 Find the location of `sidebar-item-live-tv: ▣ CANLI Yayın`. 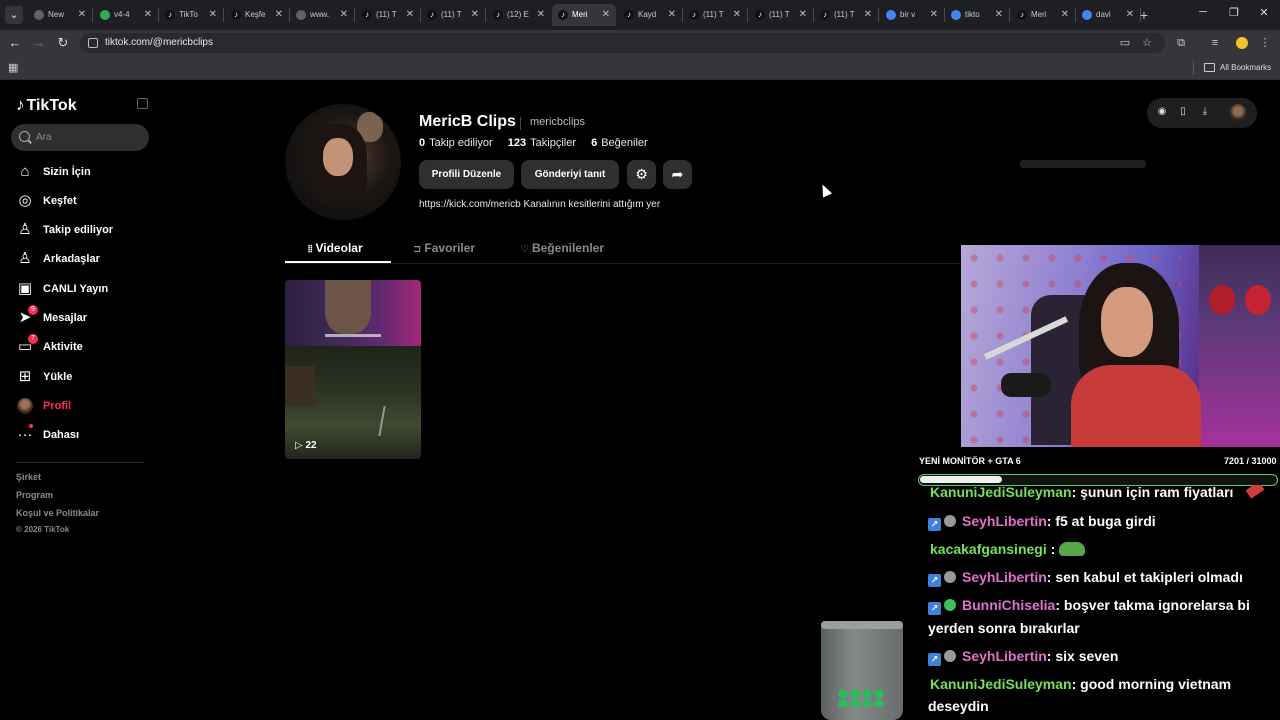

sidebar-item-live-tv: ▣ CANLI Yayın is located at coordinates (81, 289).